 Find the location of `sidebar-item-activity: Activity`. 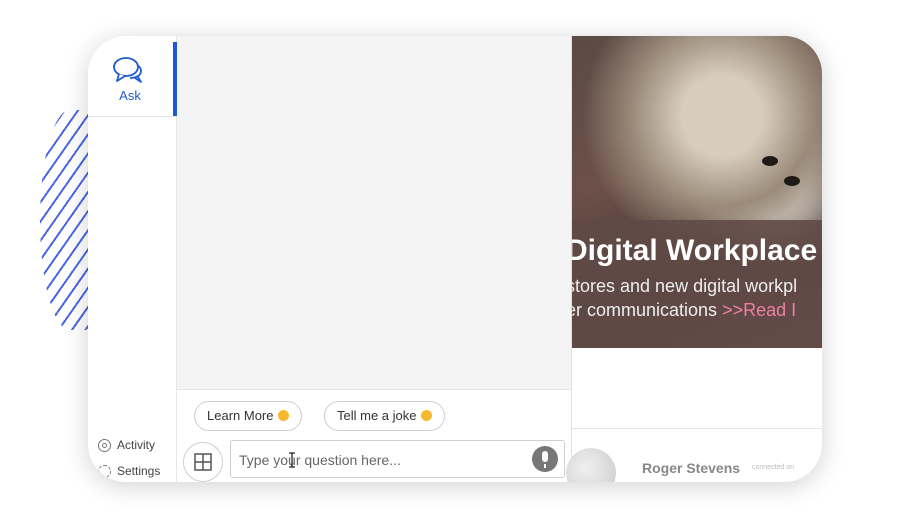

sidebar-item-activity: Activity is located at coordinates (126, 445).